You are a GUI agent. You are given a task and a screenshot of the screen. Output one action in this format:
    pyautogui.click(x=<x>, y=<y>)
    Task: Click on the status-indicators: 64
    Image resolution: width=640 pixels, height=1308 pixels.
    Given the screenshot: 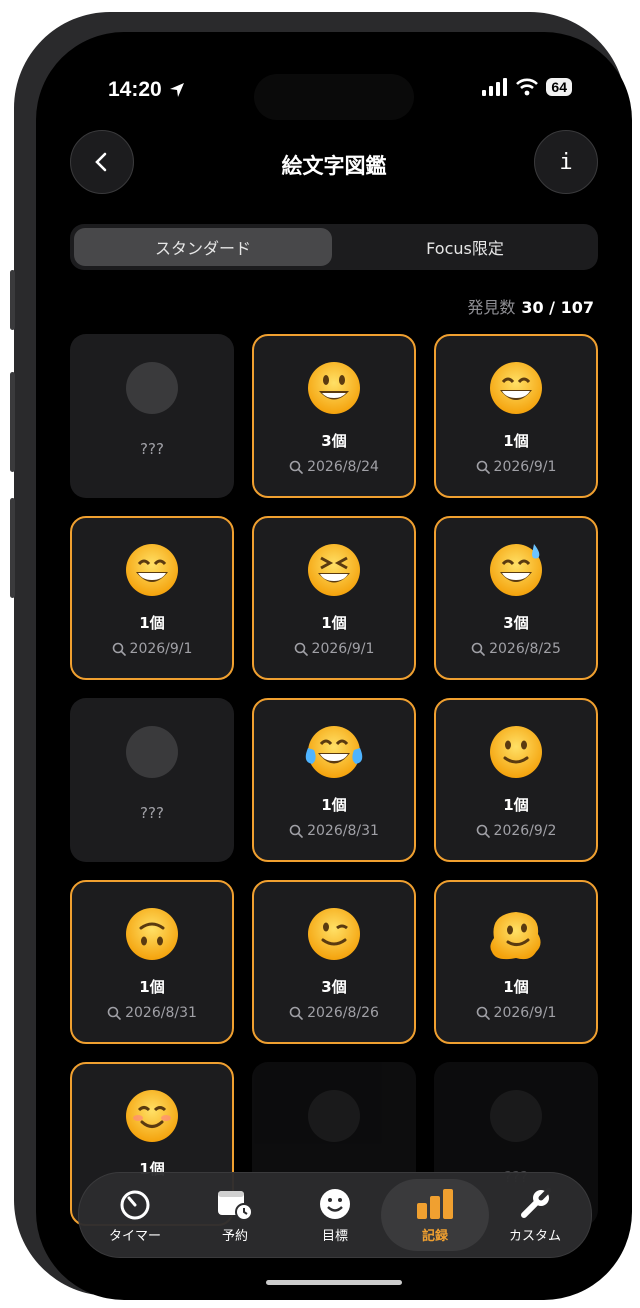 What is the action you would take?
    pyautogui.click(x=527, y=87)
    